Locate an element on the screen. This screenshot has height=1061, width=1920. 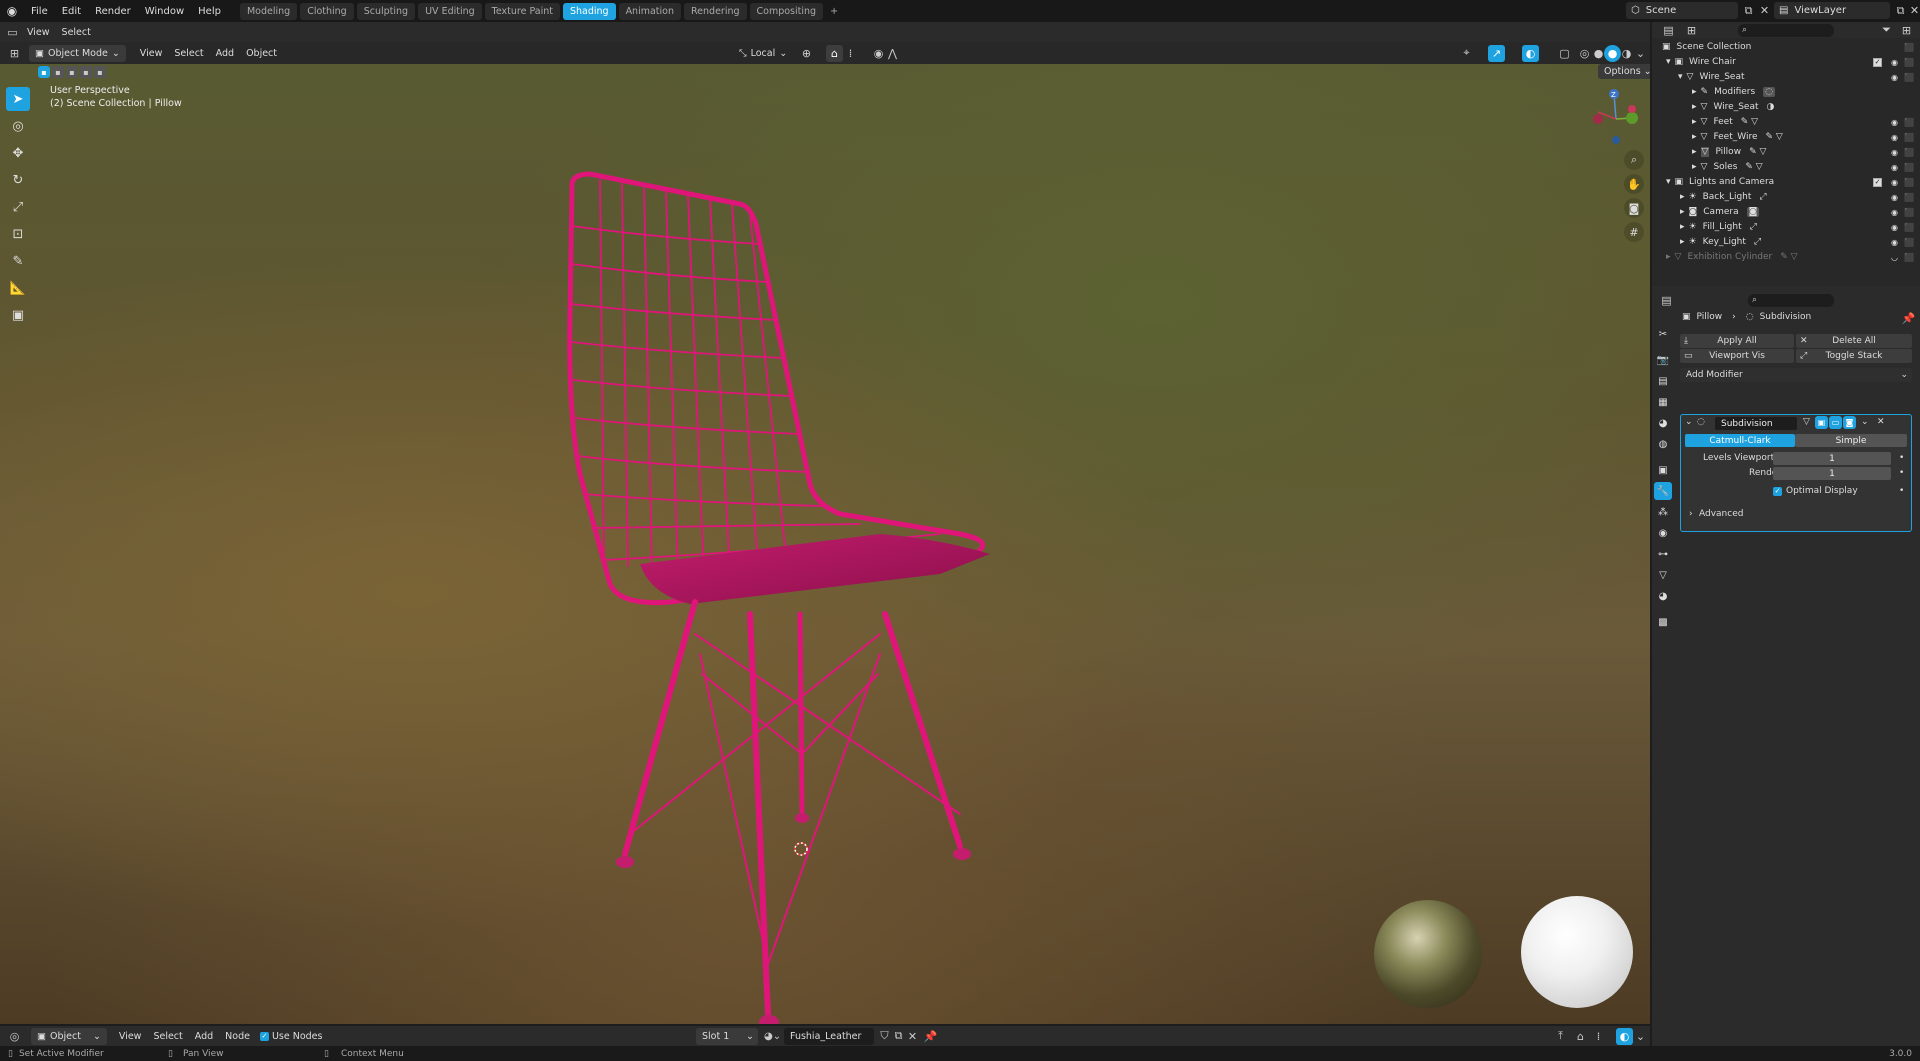
remove-view-layer-icon: ✕ is located at coordinates (1913, 10).